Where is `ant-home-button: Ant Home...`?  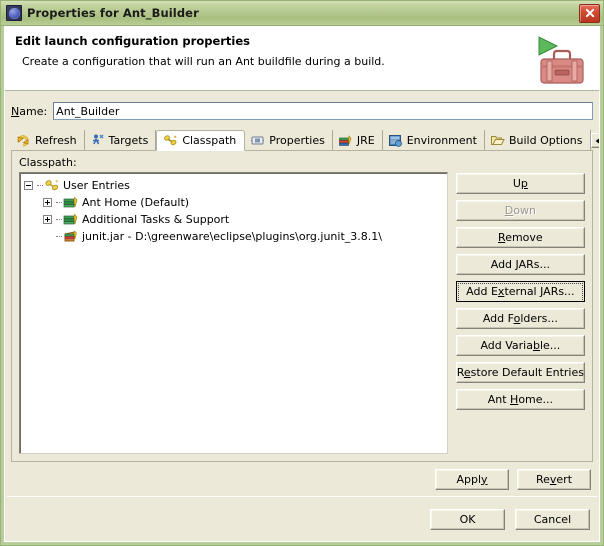 ant-home-button: Ant Home... is located at coordinates (520, 399).